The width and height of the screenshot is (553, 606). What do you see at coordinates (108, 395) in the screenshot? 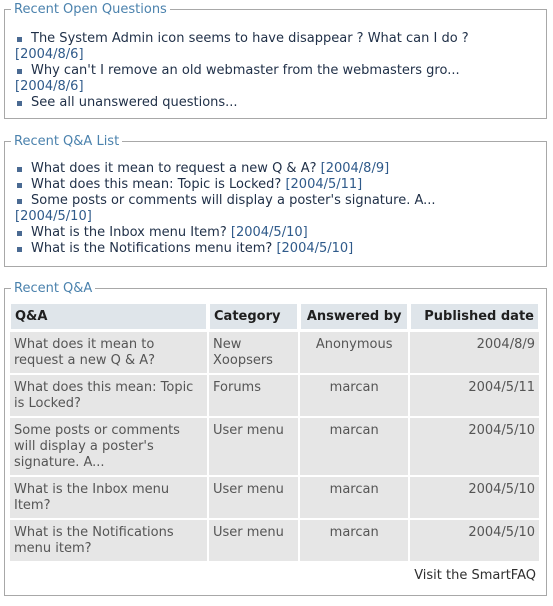
I see `qa-question-link: What does this mean: Topic is Locked?` at bounding box center [108, 395].